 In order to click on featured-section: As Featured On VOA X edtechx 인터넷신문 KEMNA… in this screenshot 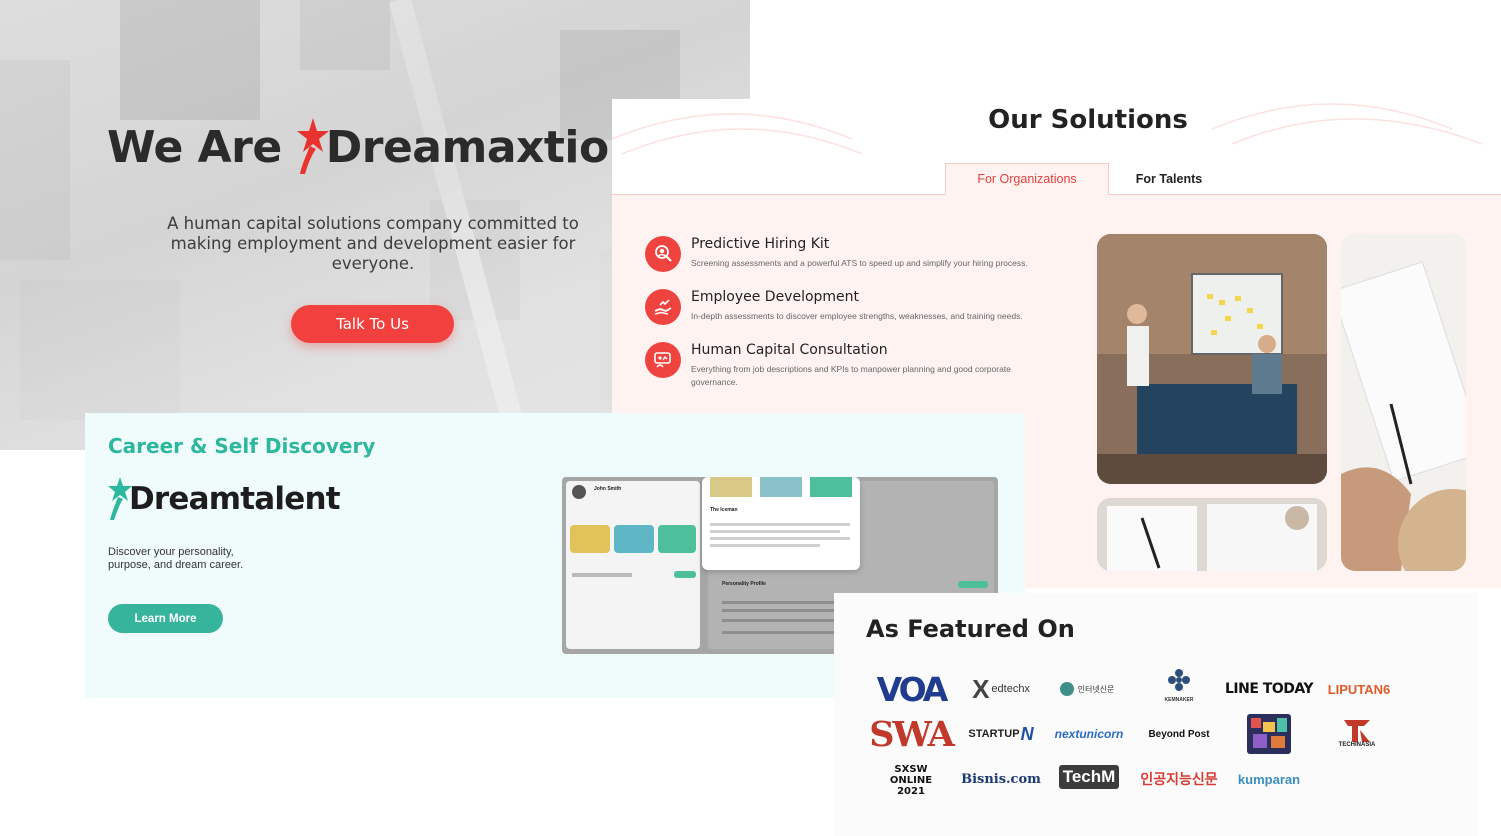, I will do `click(1156, 714)`.